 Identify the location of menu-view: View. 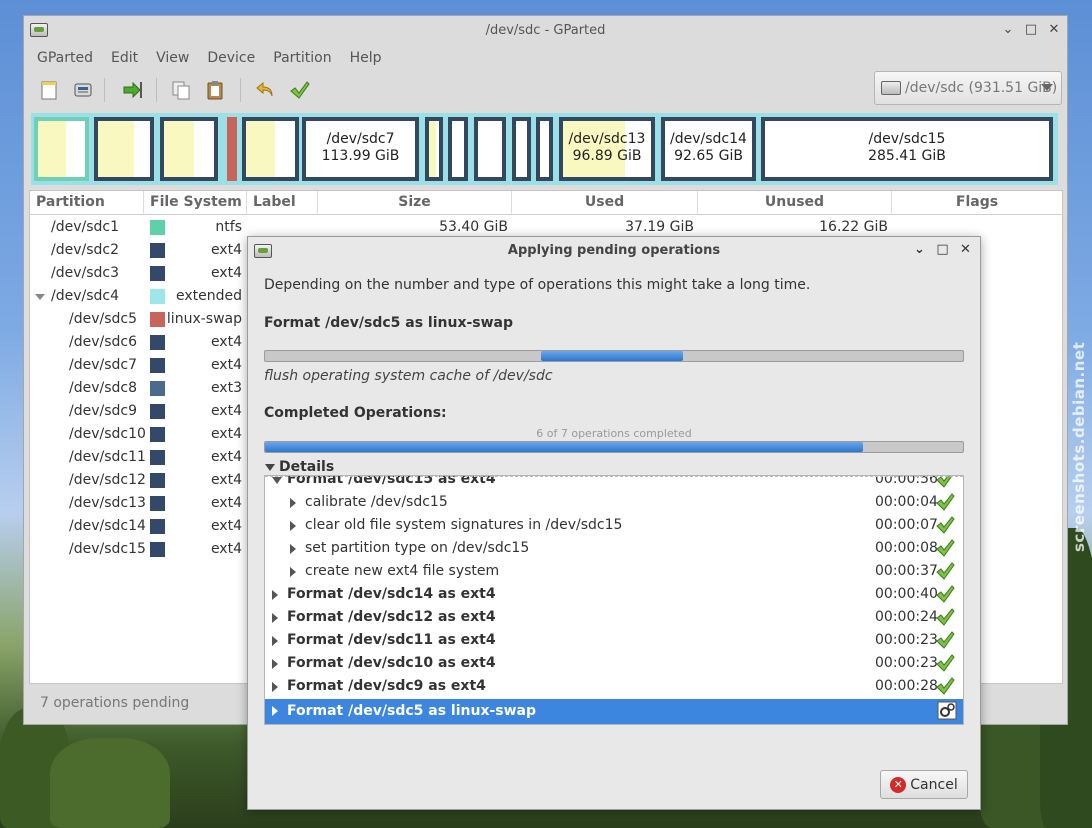
(172, 59).